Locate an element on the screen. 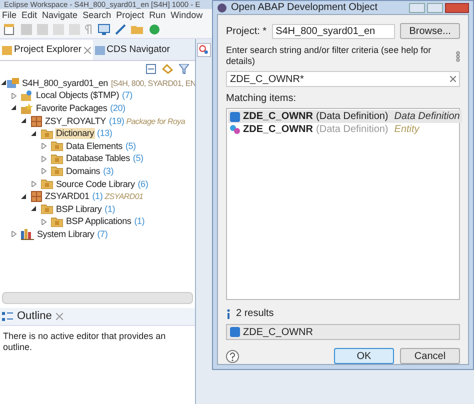 The image size is (474, 404). menu-item: Run is located at coordinates (157, 15).